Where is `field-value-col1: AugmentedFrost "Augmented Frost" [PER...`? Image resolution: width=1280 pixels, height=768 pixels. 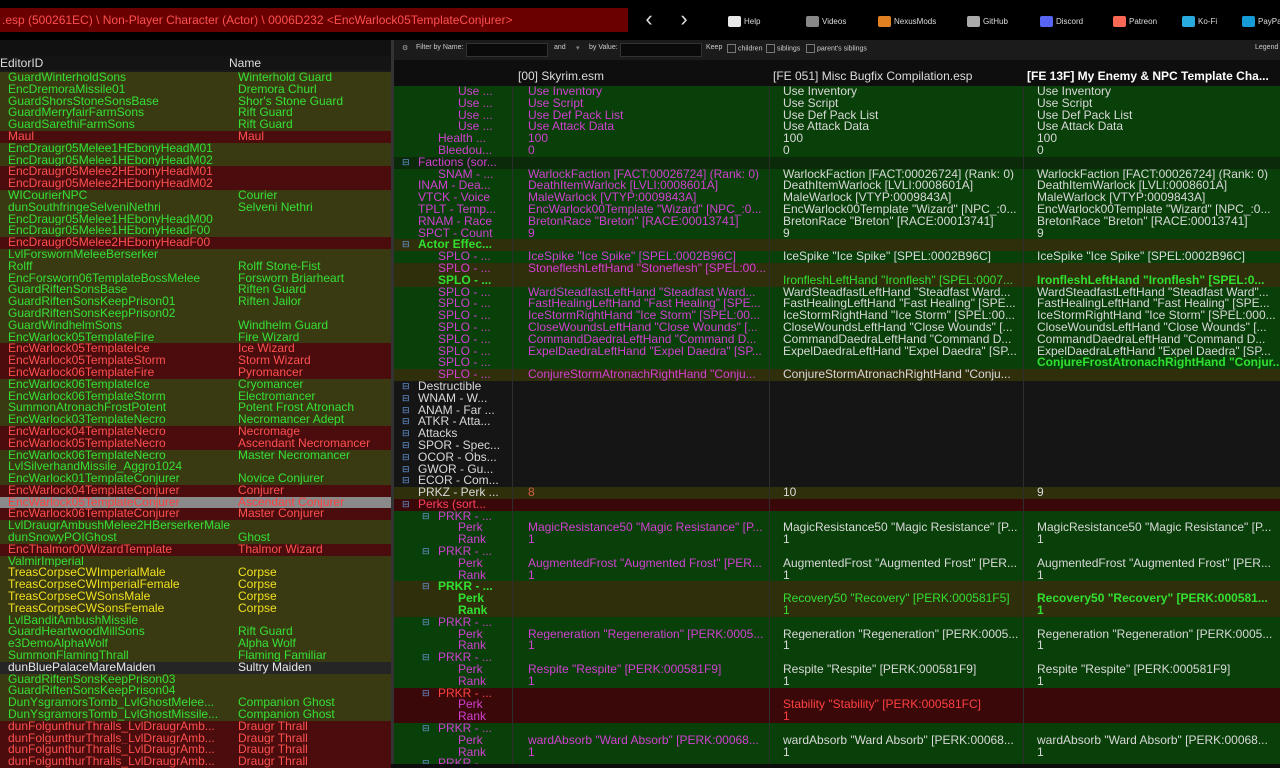
field-value-col1: AugmentedFrost "Augmented Frost" [PER... is located at coordinates (903, 564).